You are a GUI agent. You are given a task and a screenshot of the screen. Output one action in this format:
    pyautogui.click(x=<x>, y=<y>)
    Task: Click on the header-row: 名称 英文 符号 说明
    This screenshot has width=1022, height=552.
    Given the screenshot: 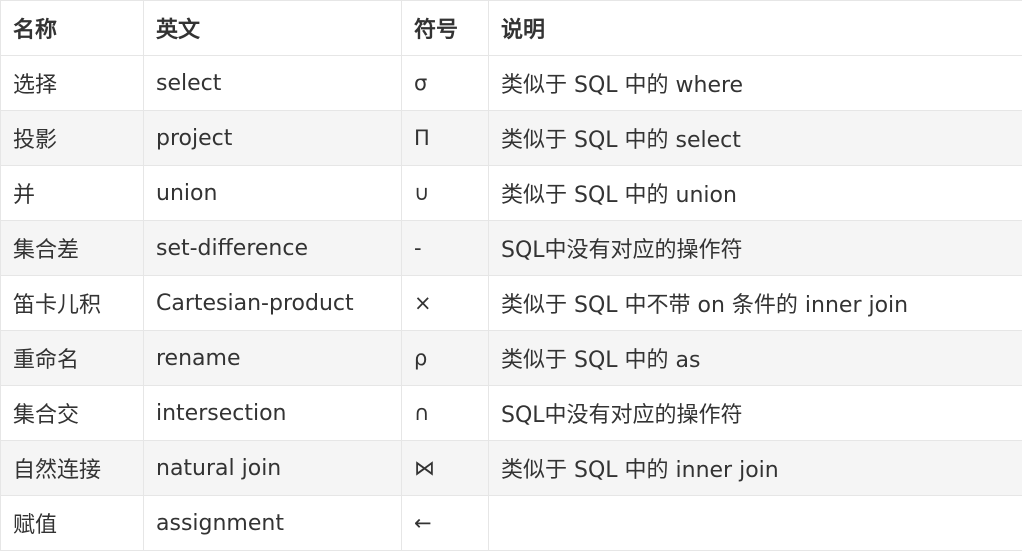 What is the action you would take?
    pyautogui.click(x=511, y=28)
    